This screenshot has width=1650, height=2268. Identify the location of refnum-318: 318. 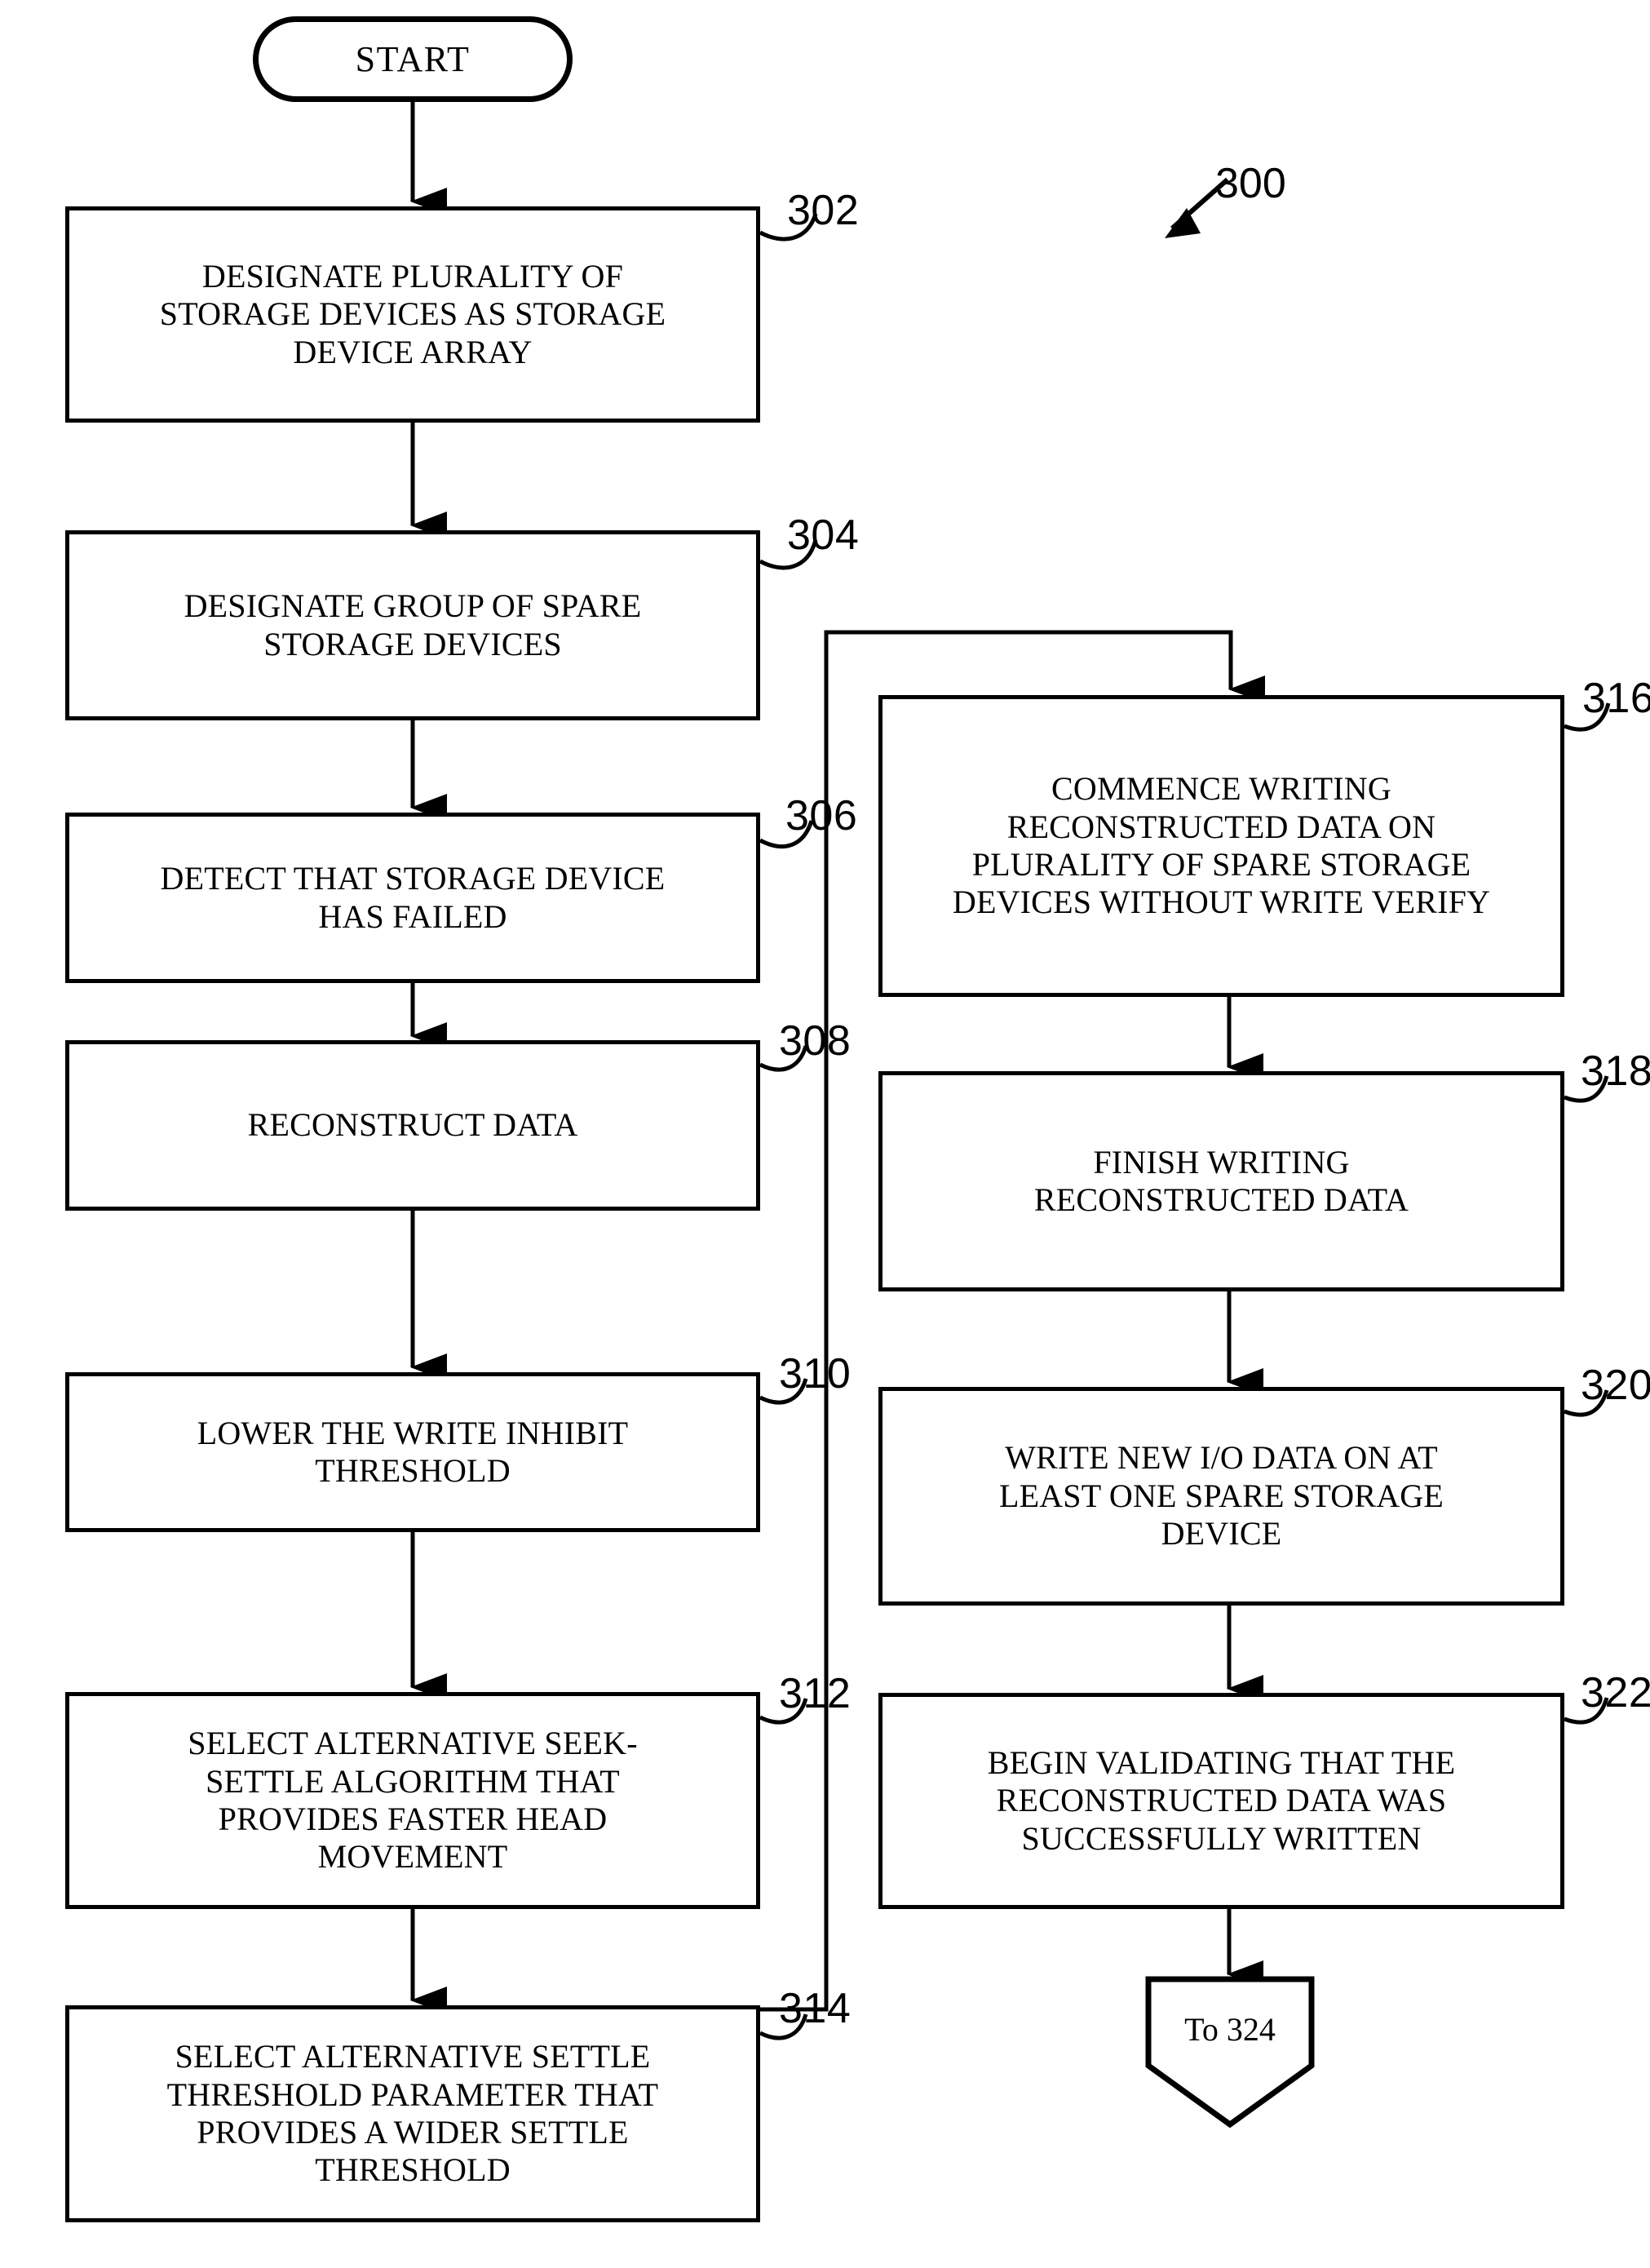
(1615, 1071).